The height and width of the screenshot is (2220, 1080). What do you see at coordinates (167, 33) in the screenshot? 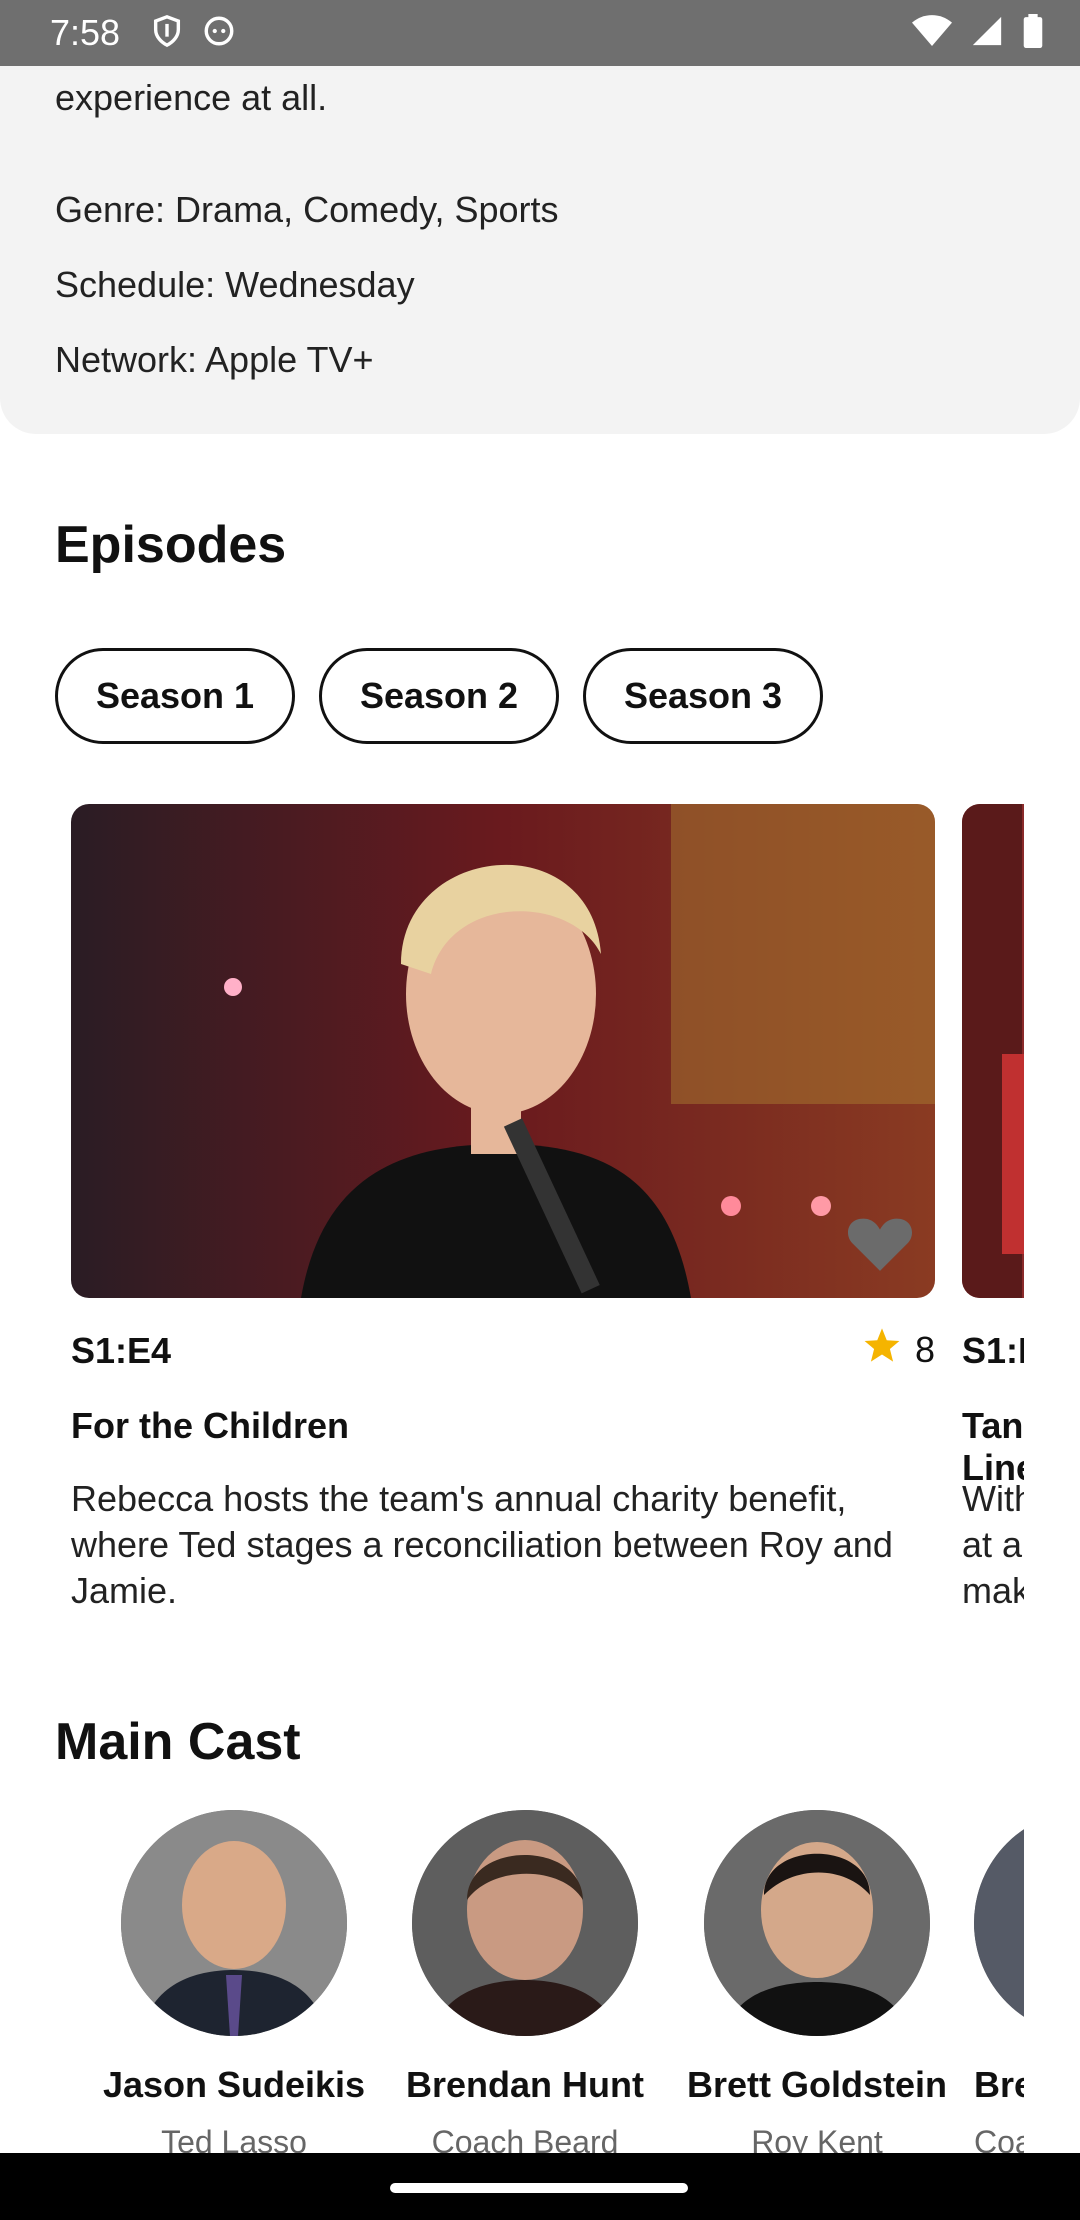
I see `shield-icon` at bounding box center [167, 33].